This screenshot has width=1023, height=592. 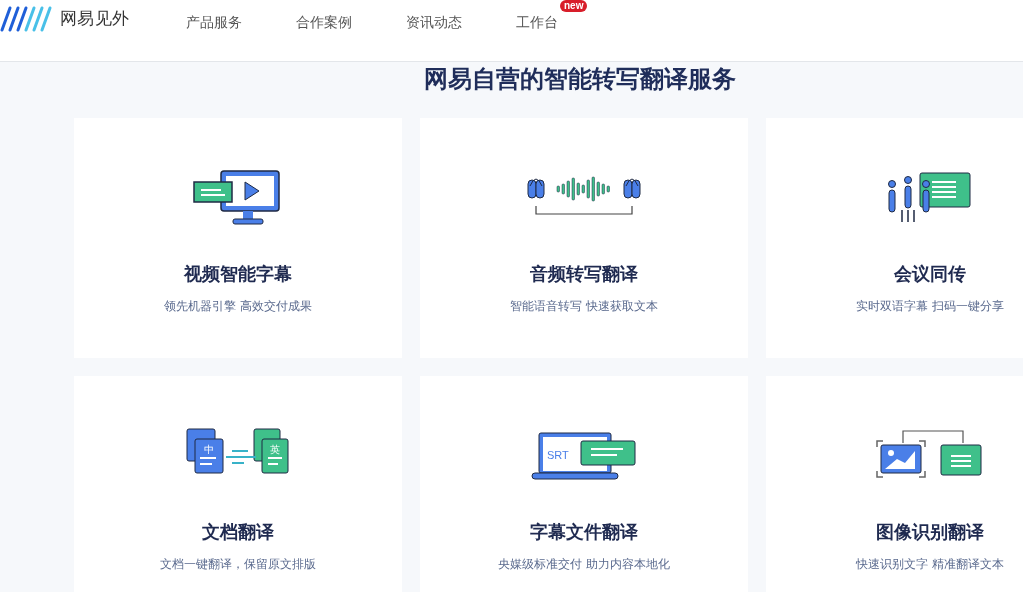 What do you see at coordinates (95, 19) in the screenshot?
I see `brand-name: 网易见外` at bounding box center [95, 19].